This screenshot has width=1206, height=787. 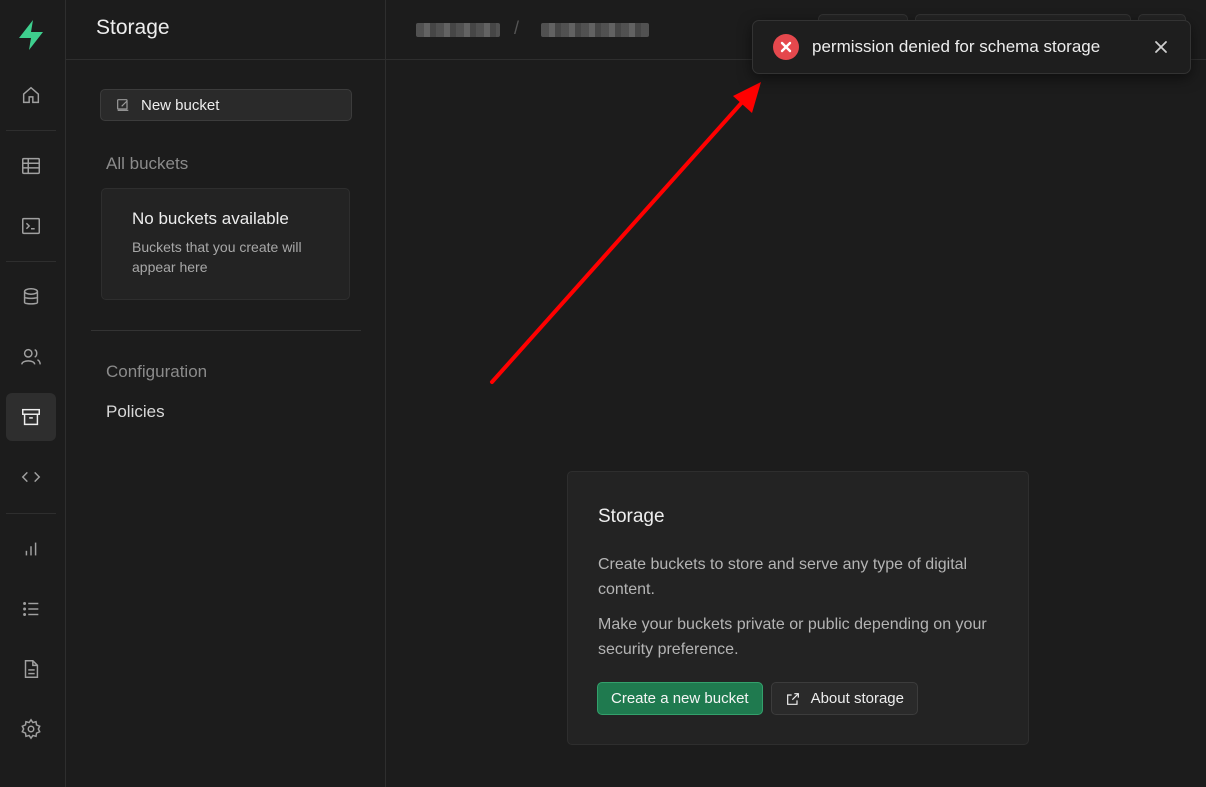 I want to click on auth-icon, so click(x=31, y=357).